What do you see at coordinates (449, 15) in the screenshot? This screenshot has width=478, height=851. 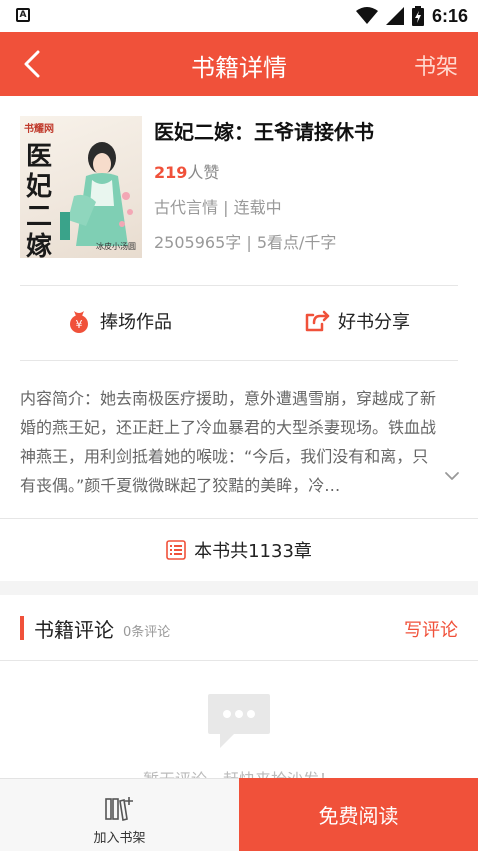 I see `status-time: 6:16` at bounding box center [449, 15].